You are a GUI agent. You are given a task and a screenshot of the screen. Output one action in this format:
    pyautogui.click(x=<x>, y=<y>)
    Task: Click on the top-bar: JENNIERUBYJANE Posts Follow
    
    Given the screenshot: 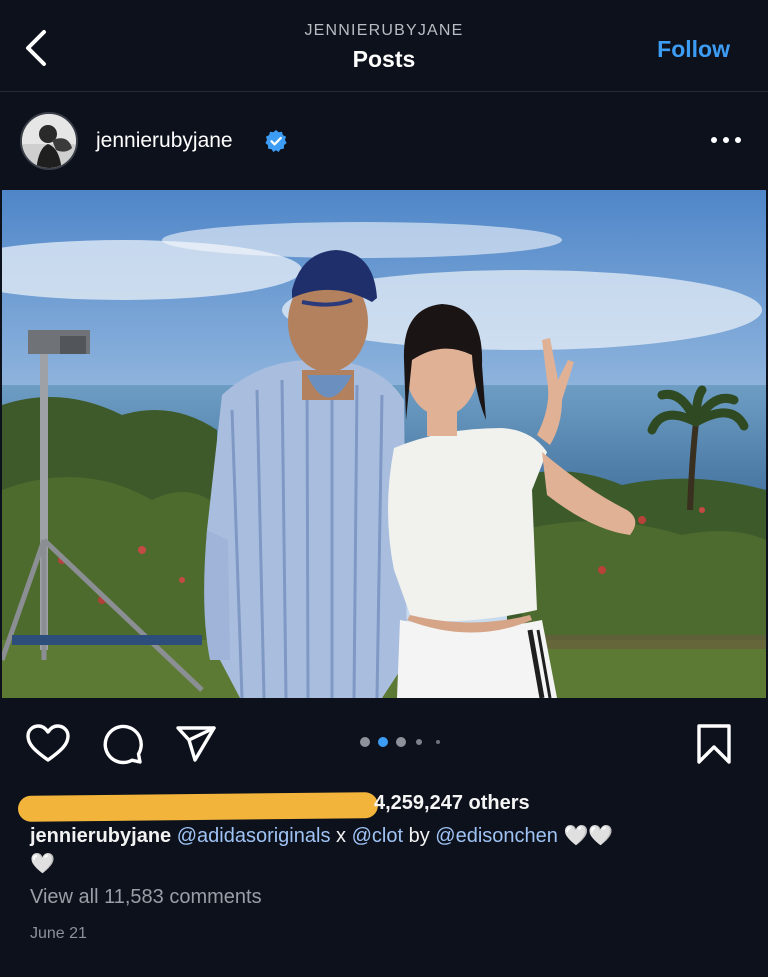 What is the action you would take?
    pyautogui.click(x=384, y=46)
    